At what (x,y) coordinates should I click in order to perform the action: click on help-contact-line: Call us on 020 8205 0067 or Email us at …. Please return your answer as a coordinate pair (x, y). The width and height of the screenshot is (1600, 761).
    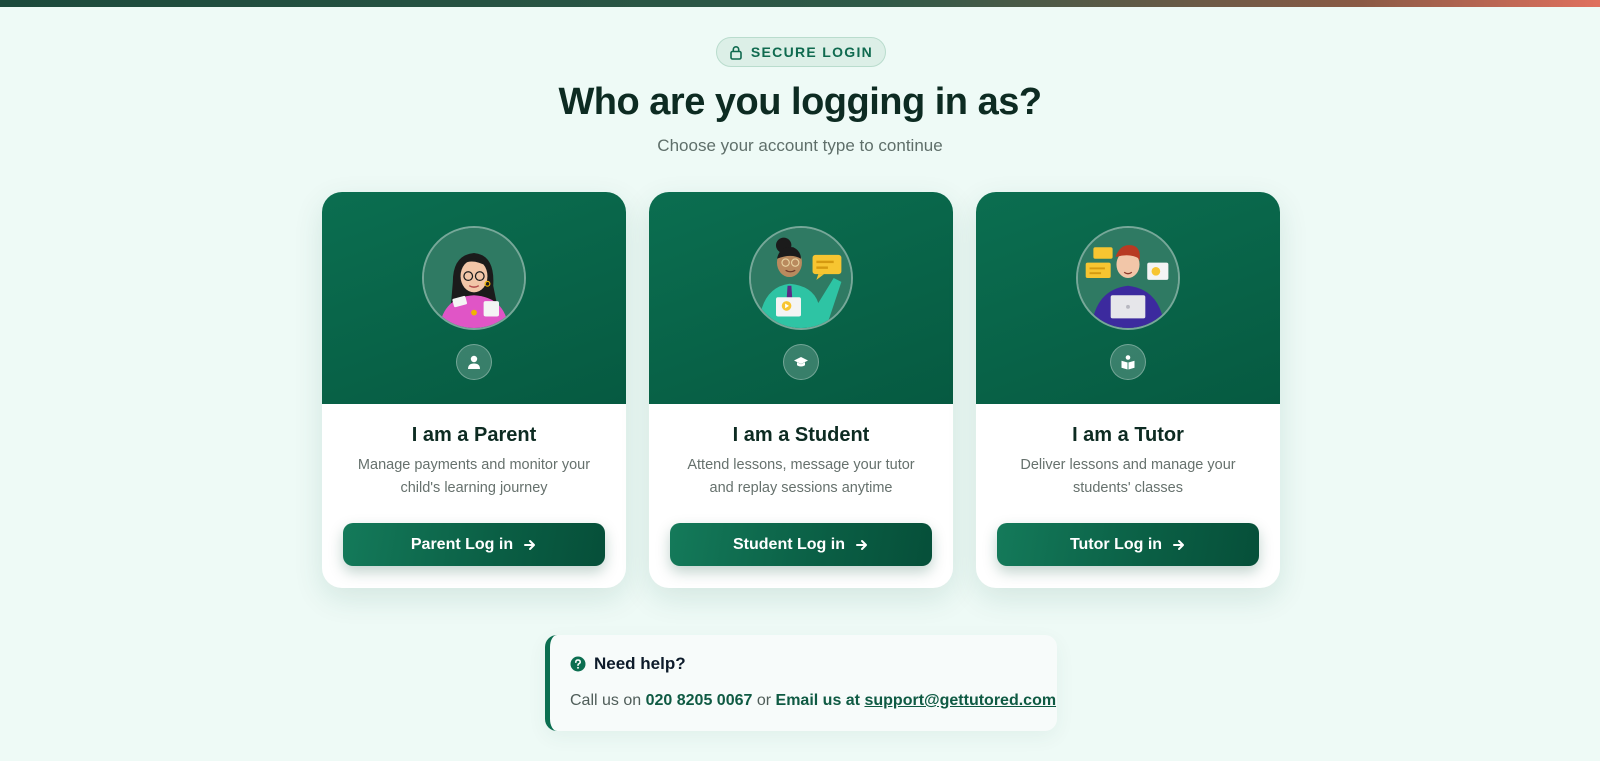
    Looking at the image, I should click on (813, 701).